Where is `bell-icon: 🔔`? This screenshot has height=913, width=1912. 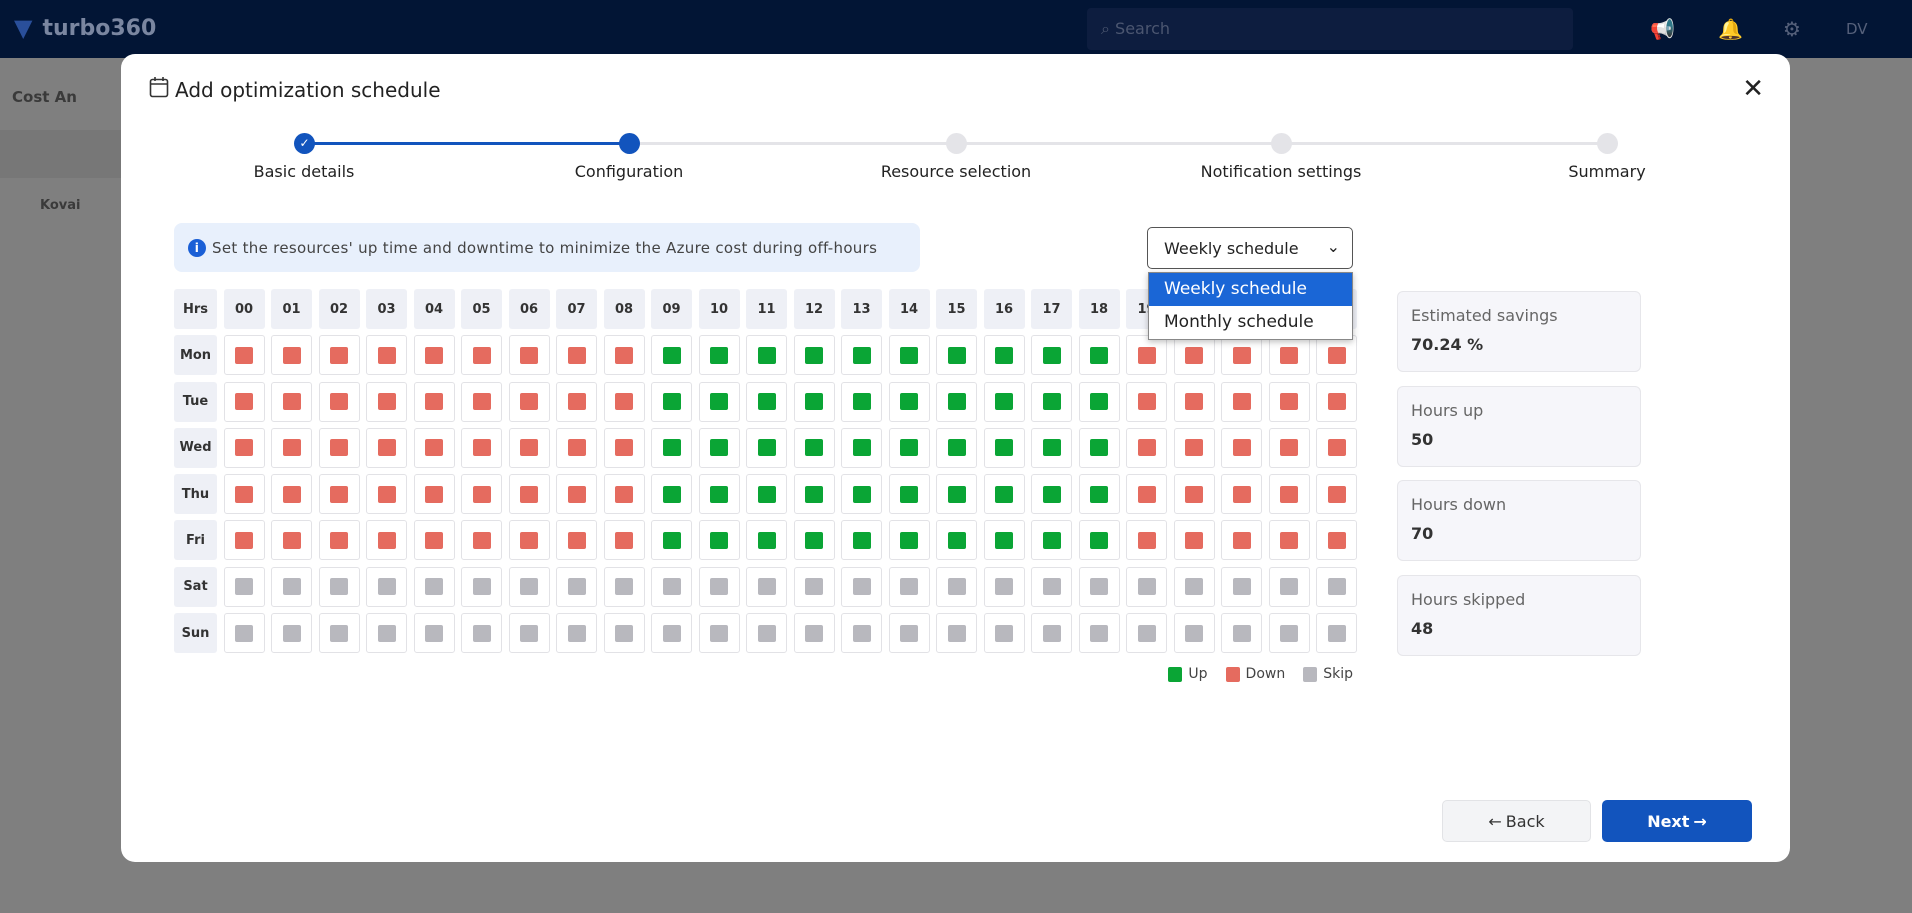 bell-icon: 🔔 is located at coordinates (1730, 29).